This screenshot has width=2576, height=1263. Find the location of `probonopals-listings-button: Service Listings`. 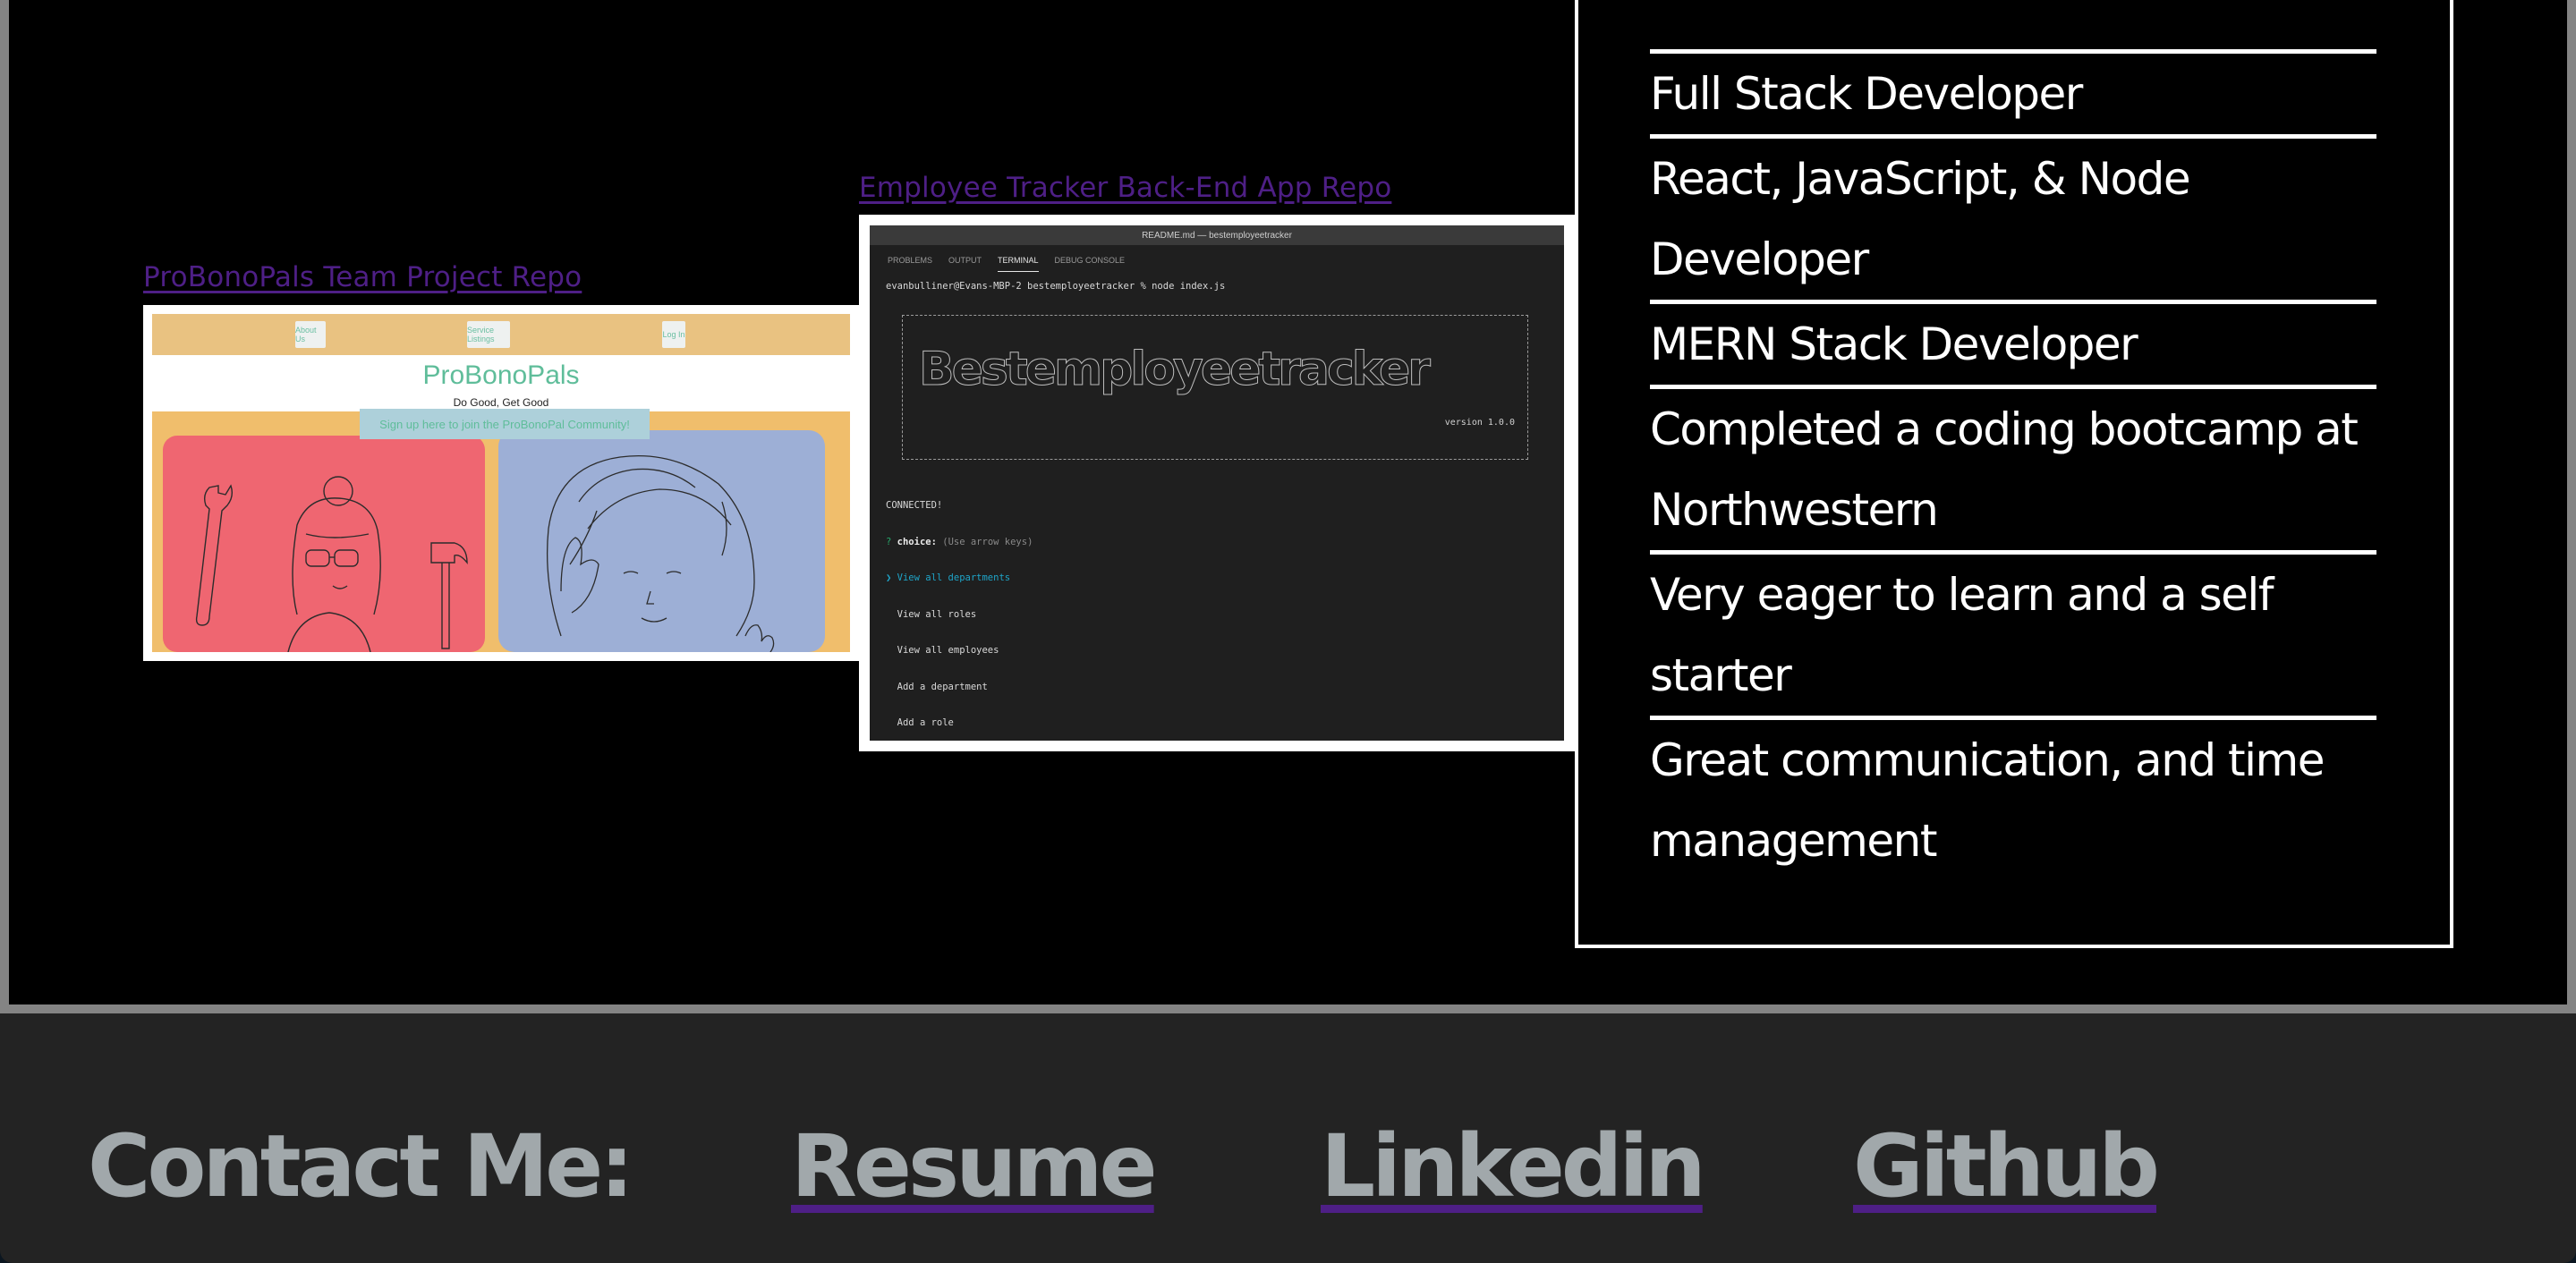

probonopals-listings-button: Service Listings is located at coordinates (488, 334).